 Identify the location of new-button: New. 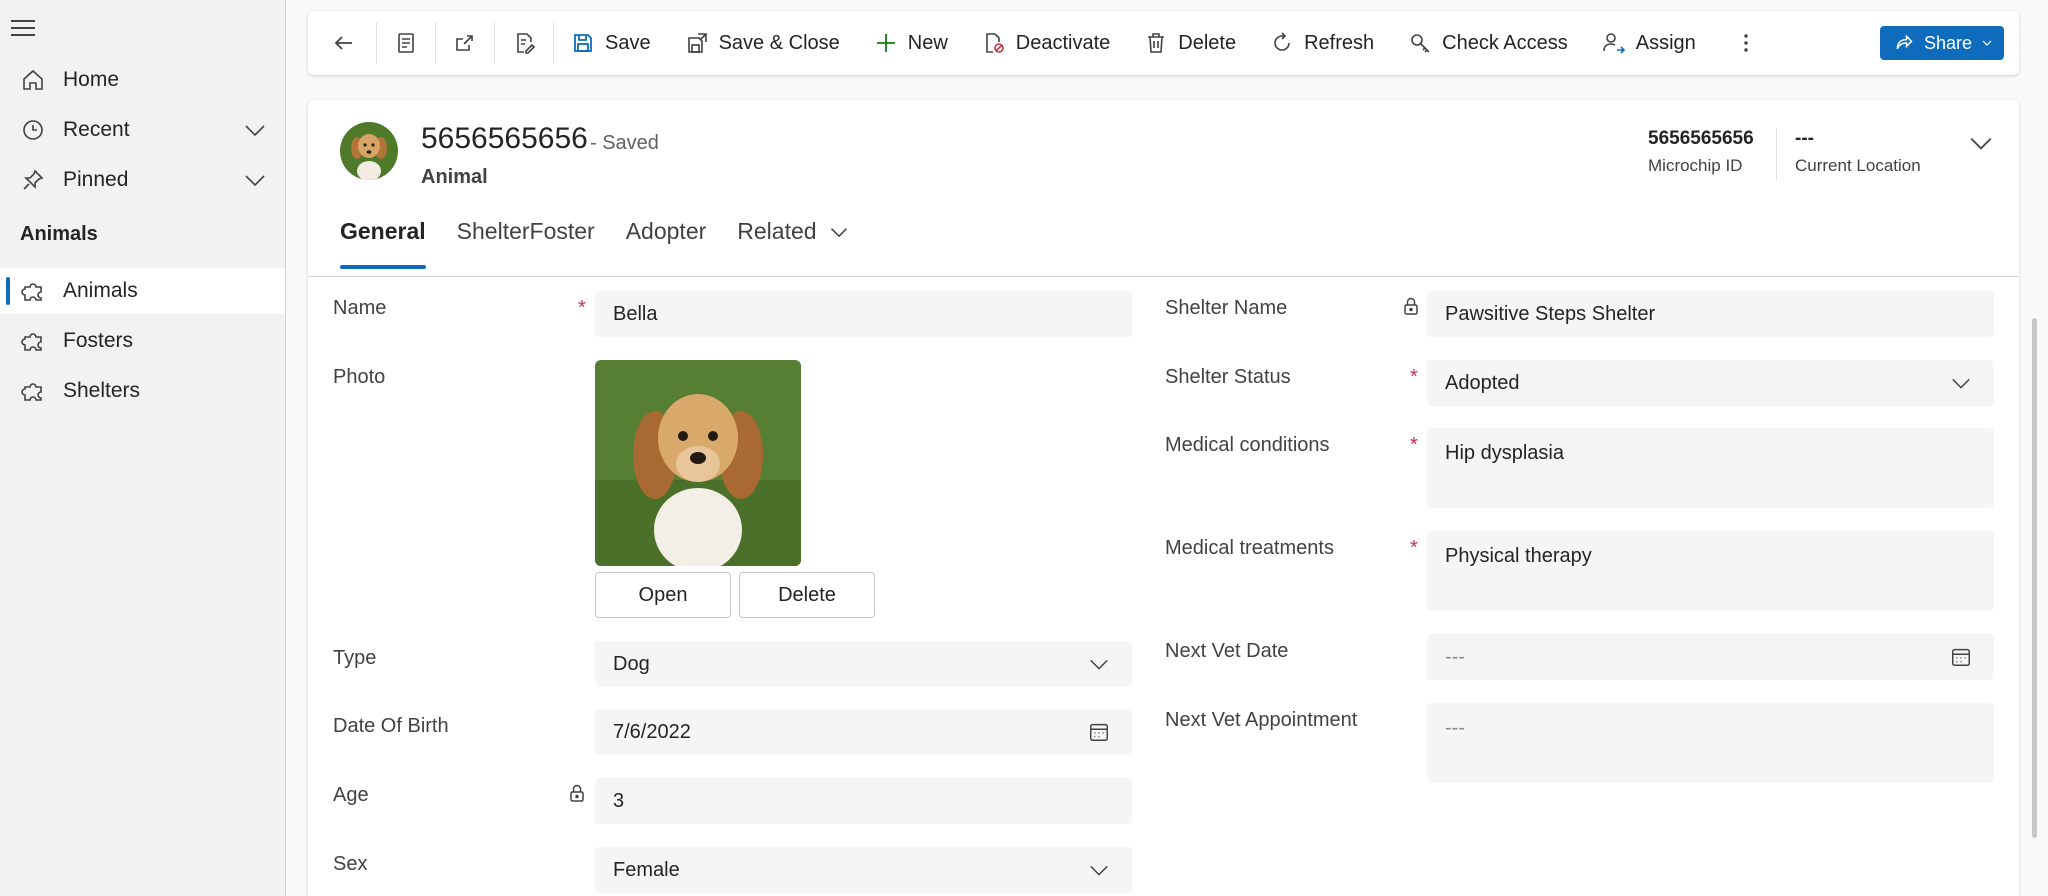
(906, 43).